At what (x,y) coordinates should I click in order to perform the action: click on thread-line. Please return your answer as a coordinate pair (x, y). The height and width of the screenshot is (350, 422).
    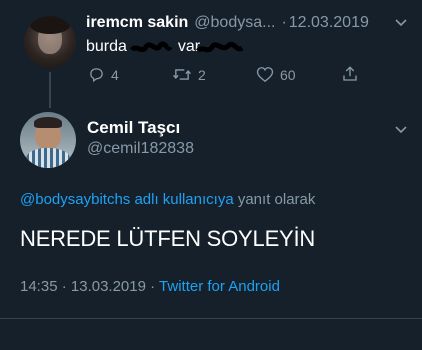
    Looking at the image, I should click on (50, 90).